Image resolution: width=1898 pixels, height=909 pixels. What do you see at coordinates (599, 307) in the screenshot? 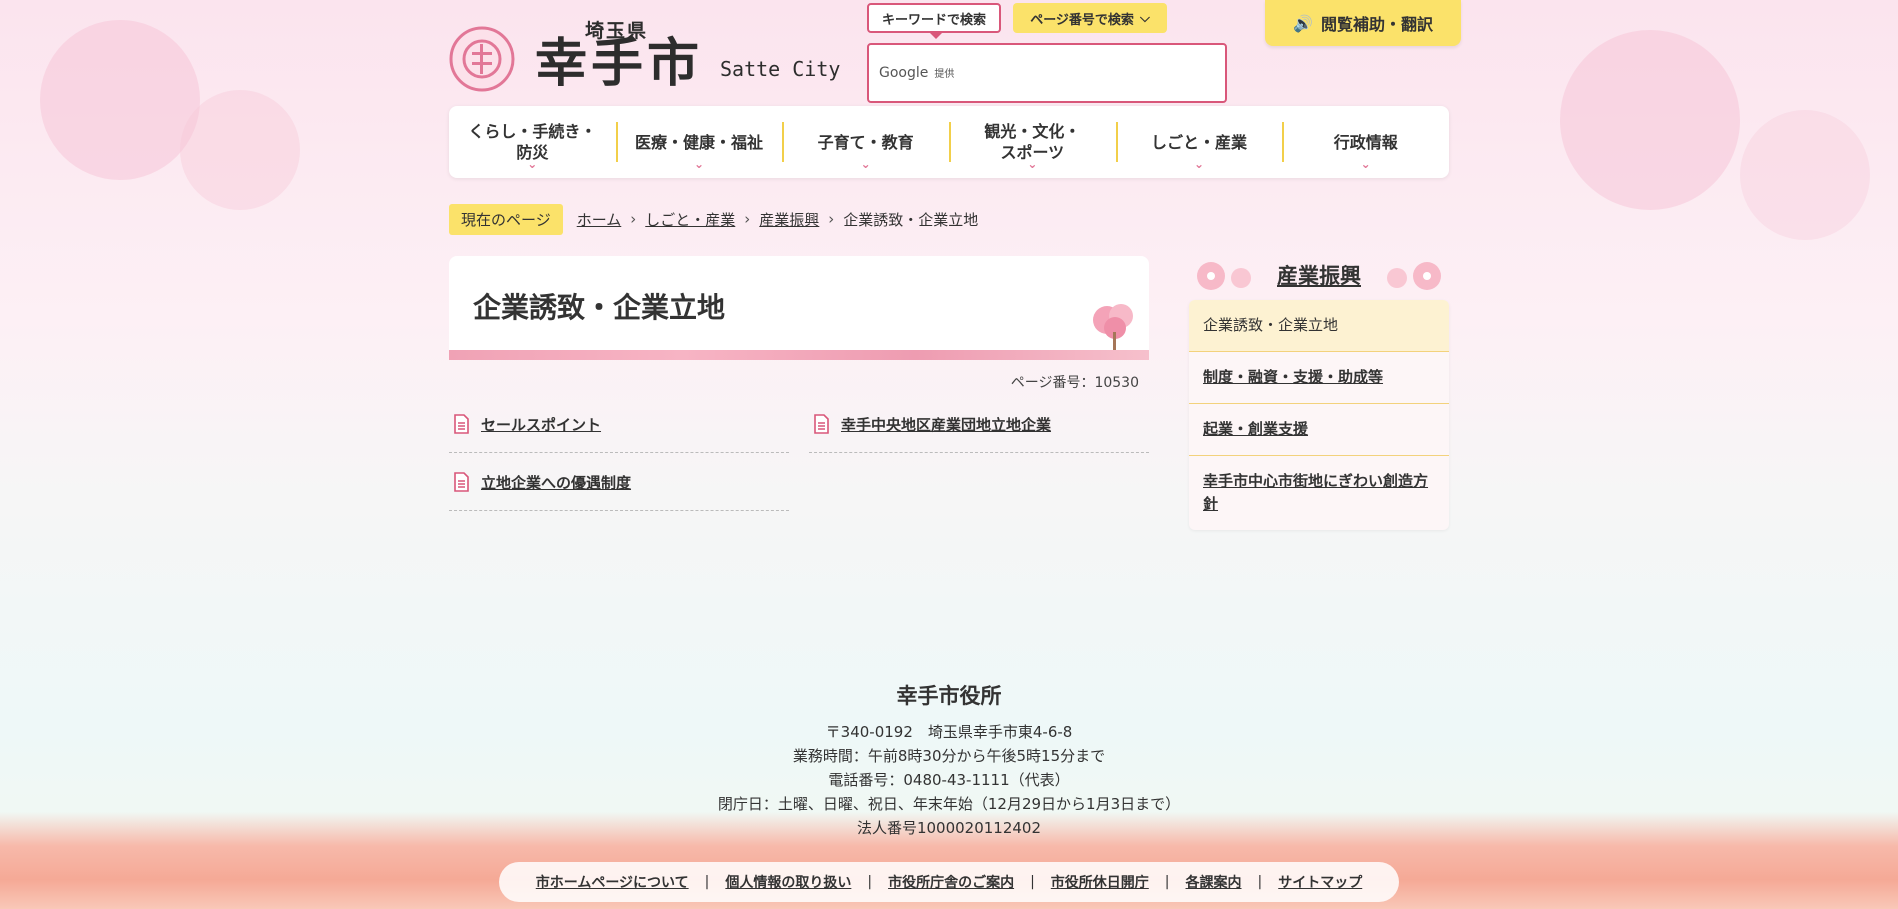
I see `page-title: 企業誘致・企業立地` at bounding box center [599, 307].